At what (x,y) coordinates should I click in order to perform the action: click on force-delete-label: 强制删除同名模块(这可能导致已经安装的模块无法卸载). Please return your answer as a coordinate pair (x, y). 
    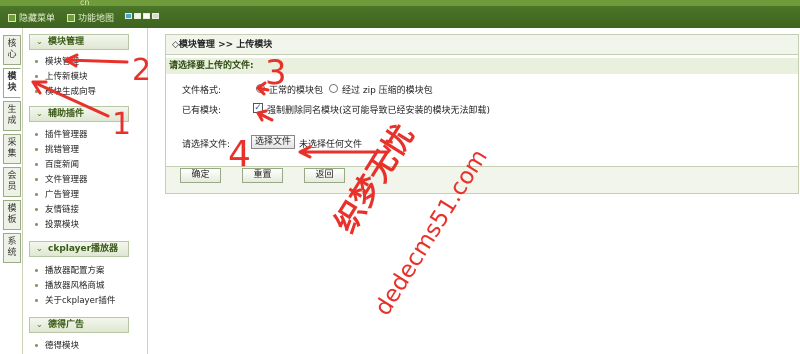
    Looking at the image, I should click on (379, 111).